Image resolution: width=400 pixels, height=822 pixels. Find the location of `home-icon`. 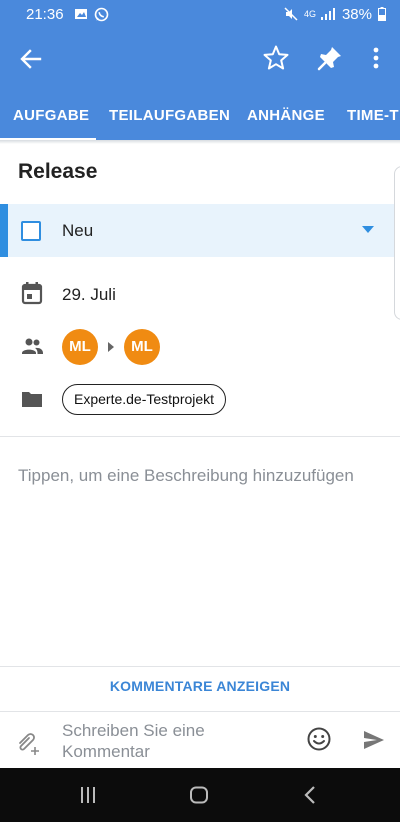

home-icon is located at coordinates (199, 795).